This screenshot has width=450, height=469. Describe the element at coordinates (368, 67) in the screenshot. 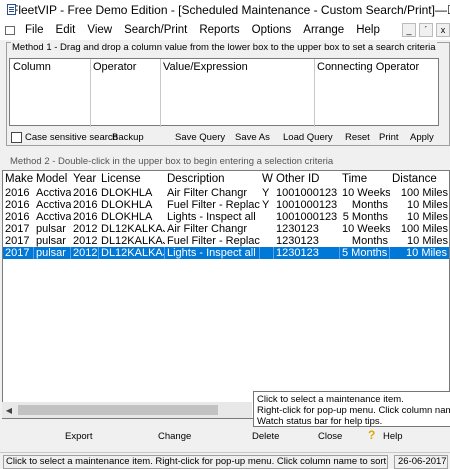

I see `criteria-col-connecting-operator: Connecting Operator` at that location.